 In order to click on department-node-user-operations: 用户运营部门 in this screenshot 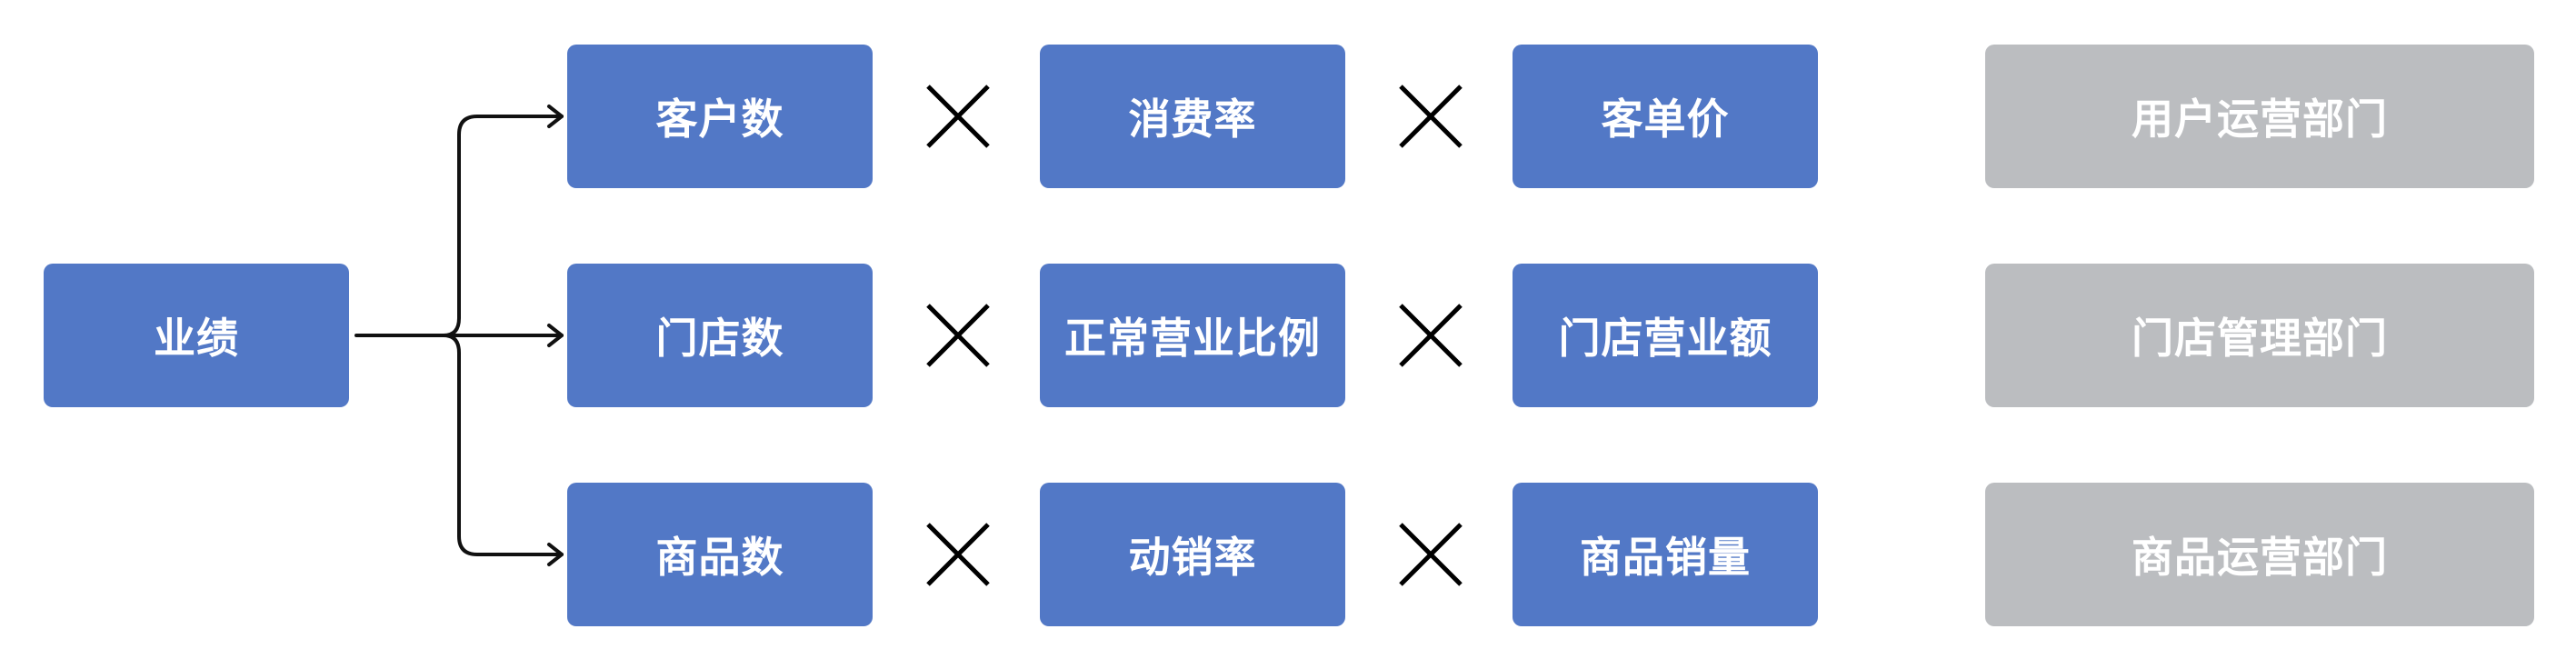, I will do `click(2259, 116)`.